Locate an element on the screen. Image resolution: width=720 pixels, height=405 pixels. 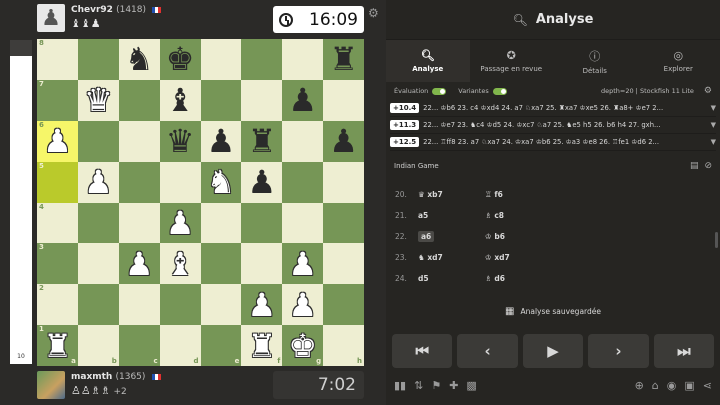
square-f5: ♟ is located at coordinates (262, 182).